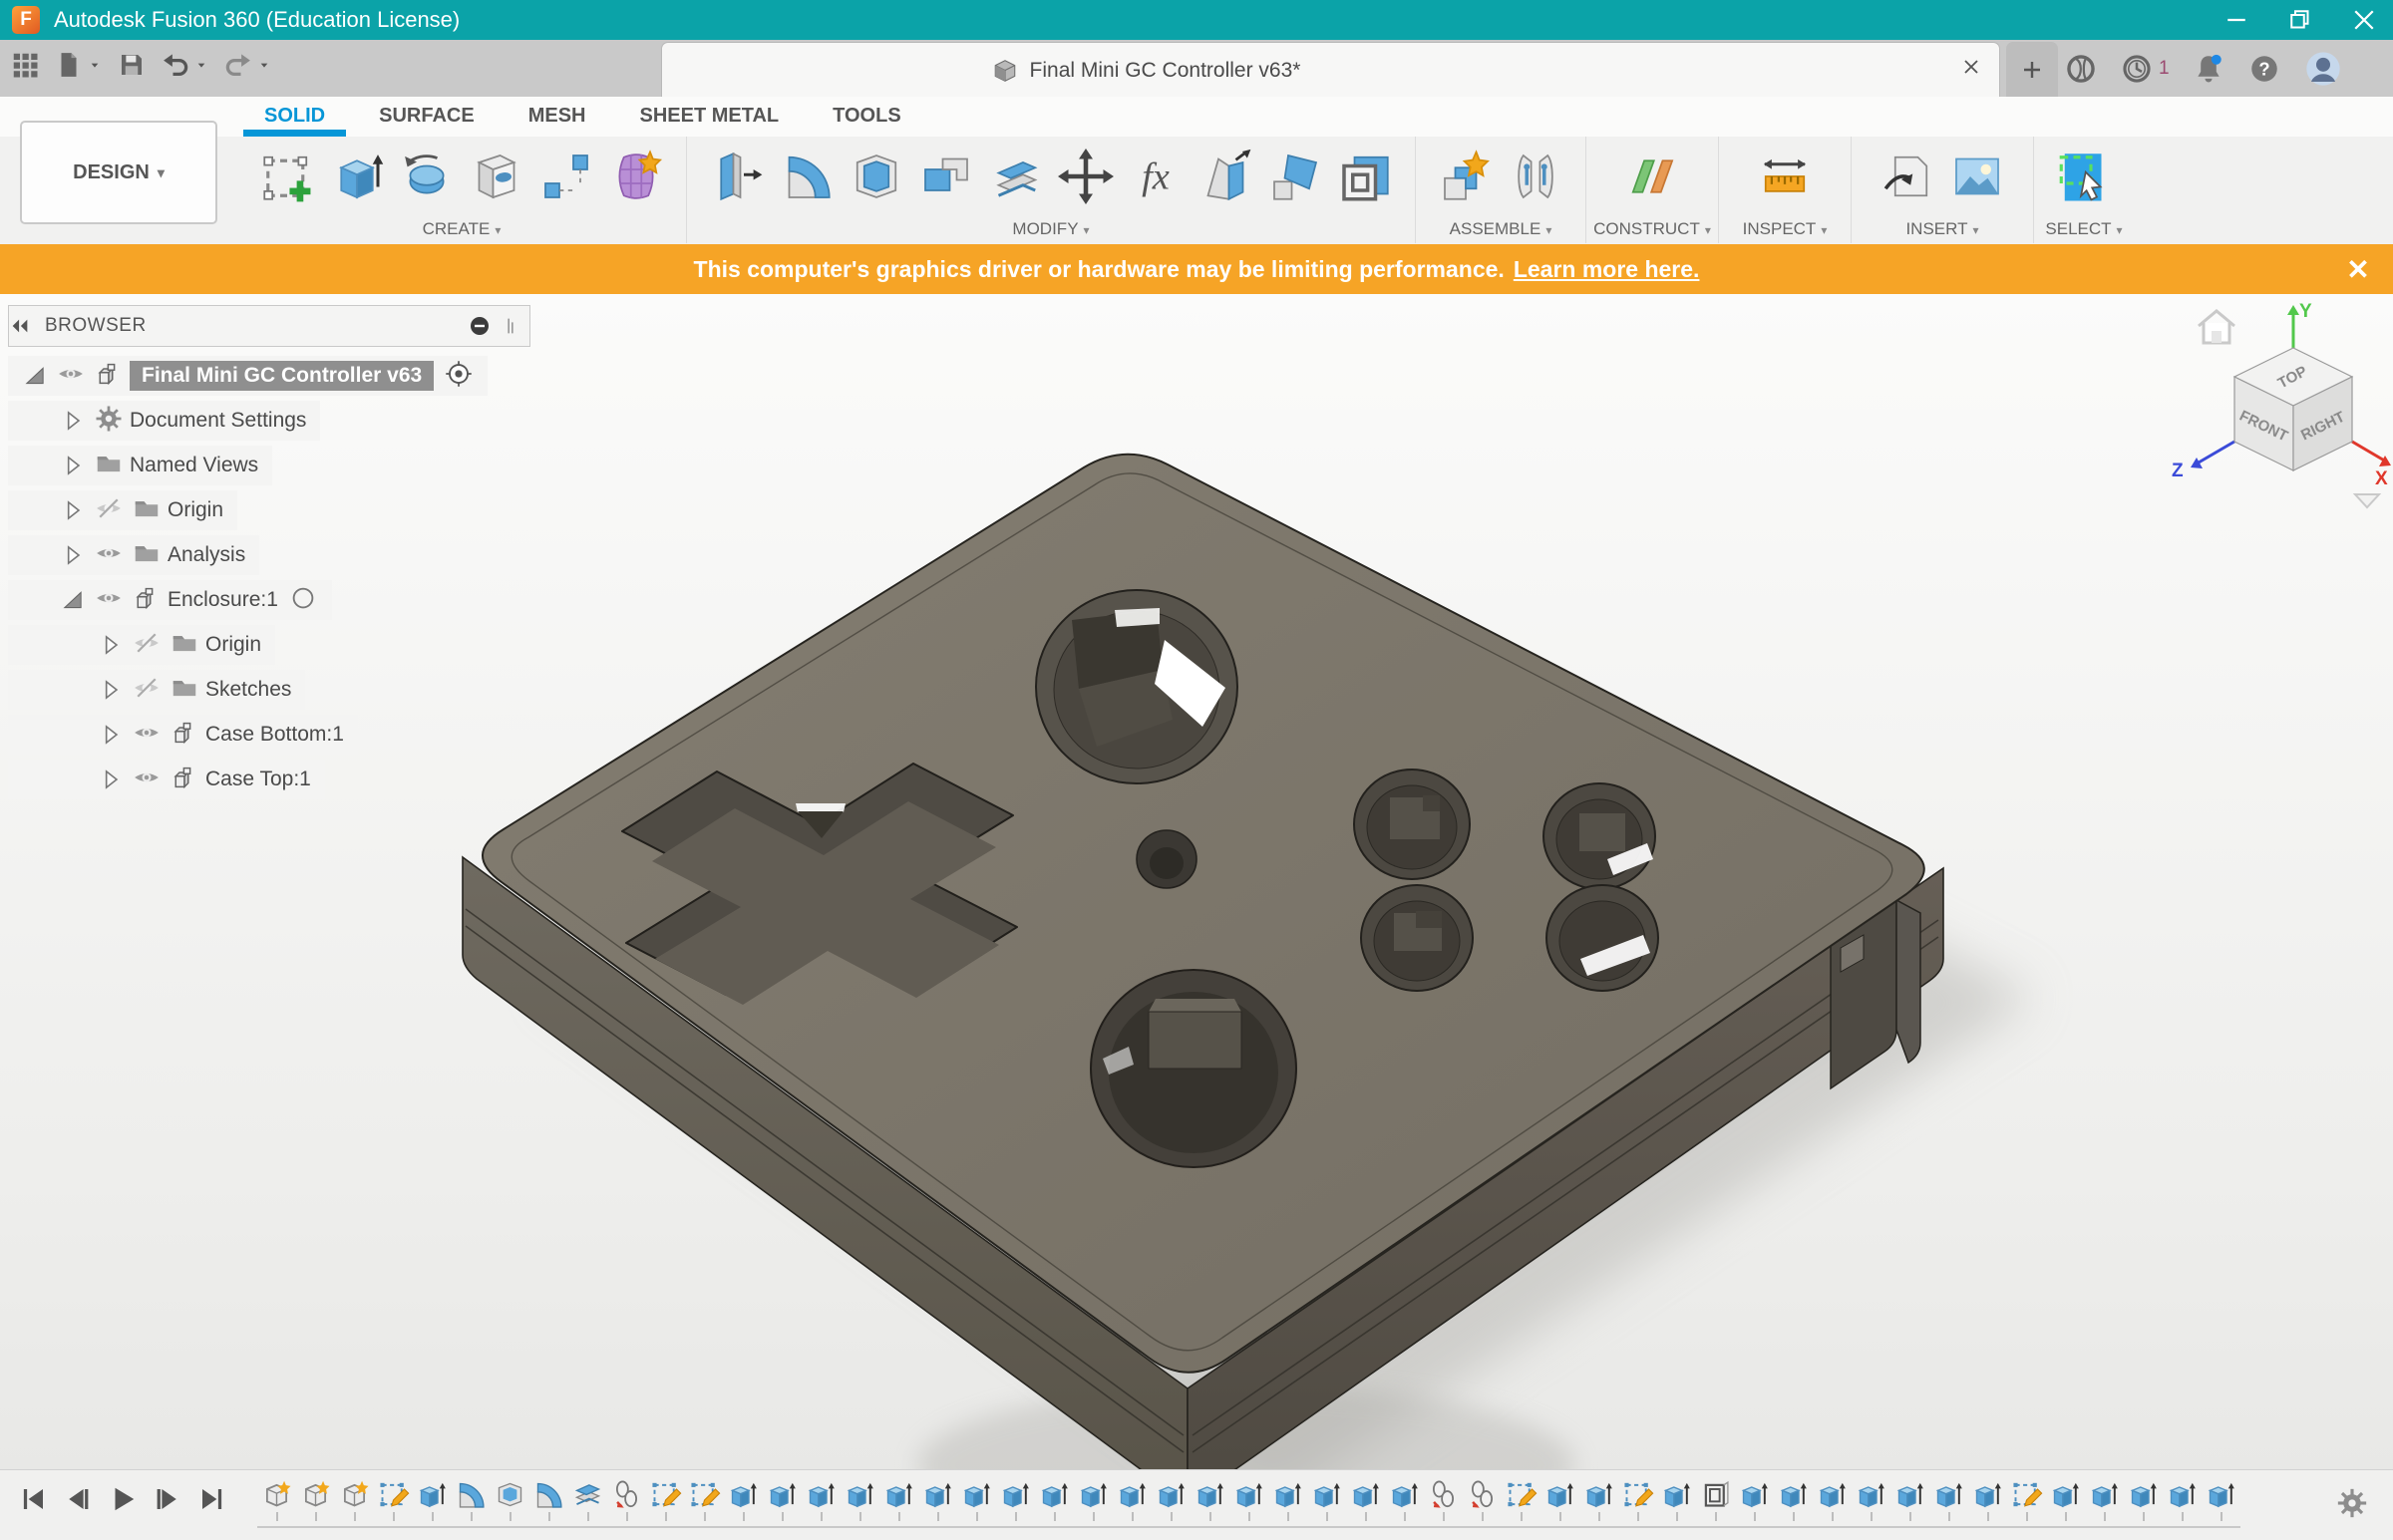 The height and width of the screenshot is (1540, 2393). What do you see at coordinates (2081, 69) in the screenshot?
I see `extensions-button` at bounding box center [2081, 69].